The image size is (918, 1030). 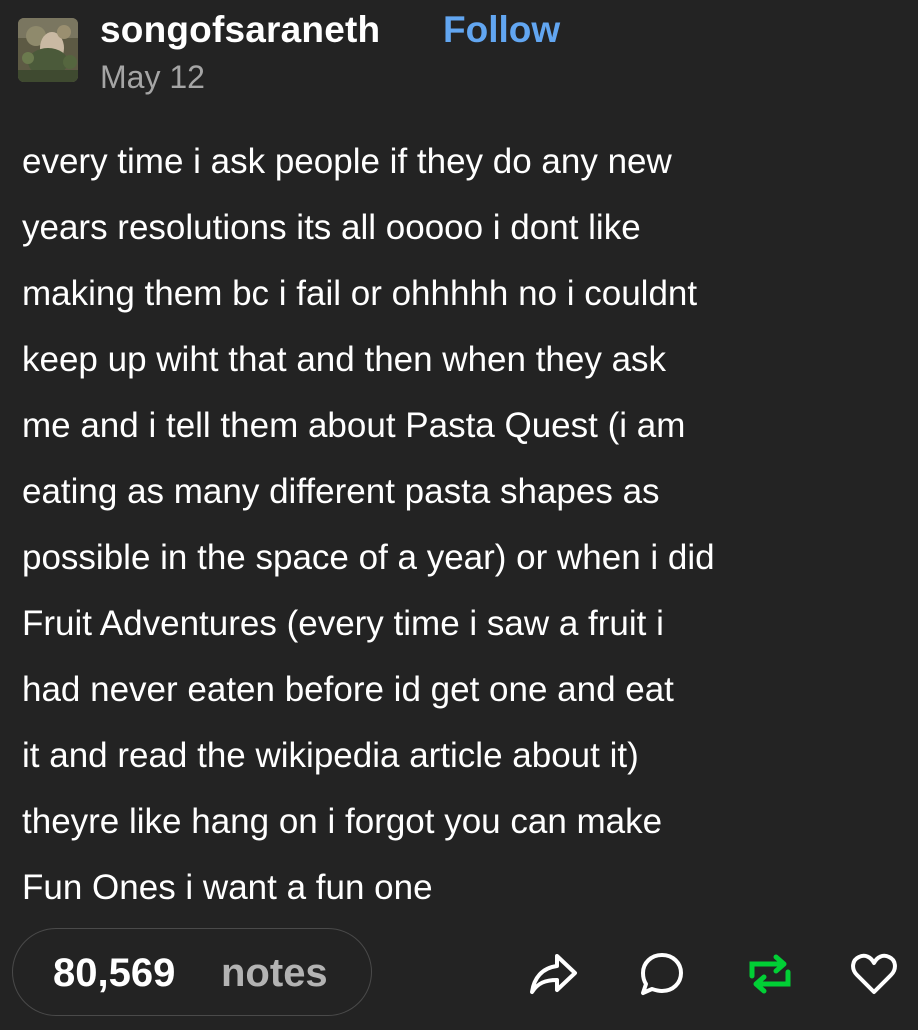 I want to click on notes-label: notes, so click(x=274, y=973).